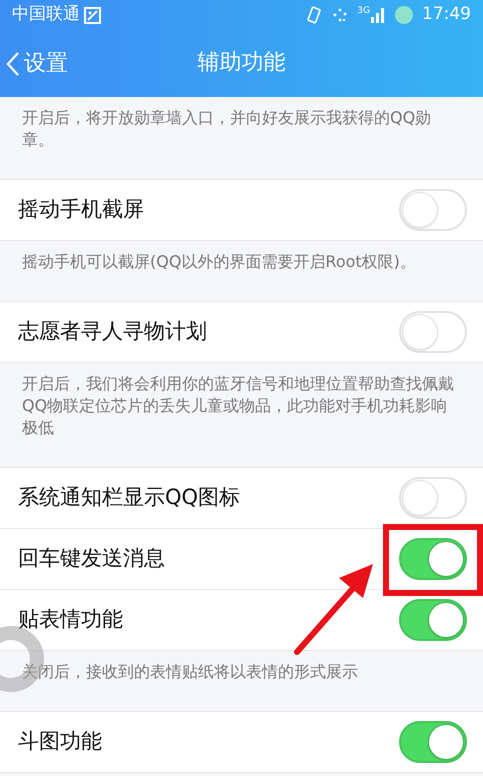  What do you see at coordinates (112, 332) in the screenshot?
I see `setting-label: 志愿者寻人寻物计划` at bounding box center [112, 332].